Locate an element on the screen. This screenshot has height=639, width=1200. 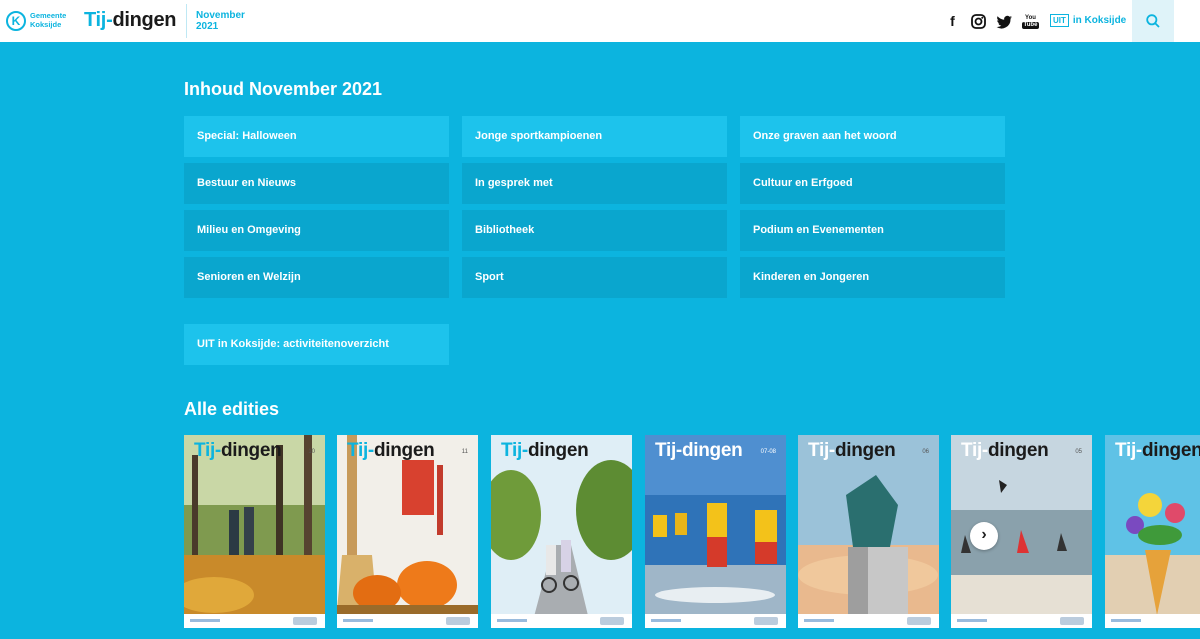
uit-logo-box: UIT is located at coordinates (1059, 20).